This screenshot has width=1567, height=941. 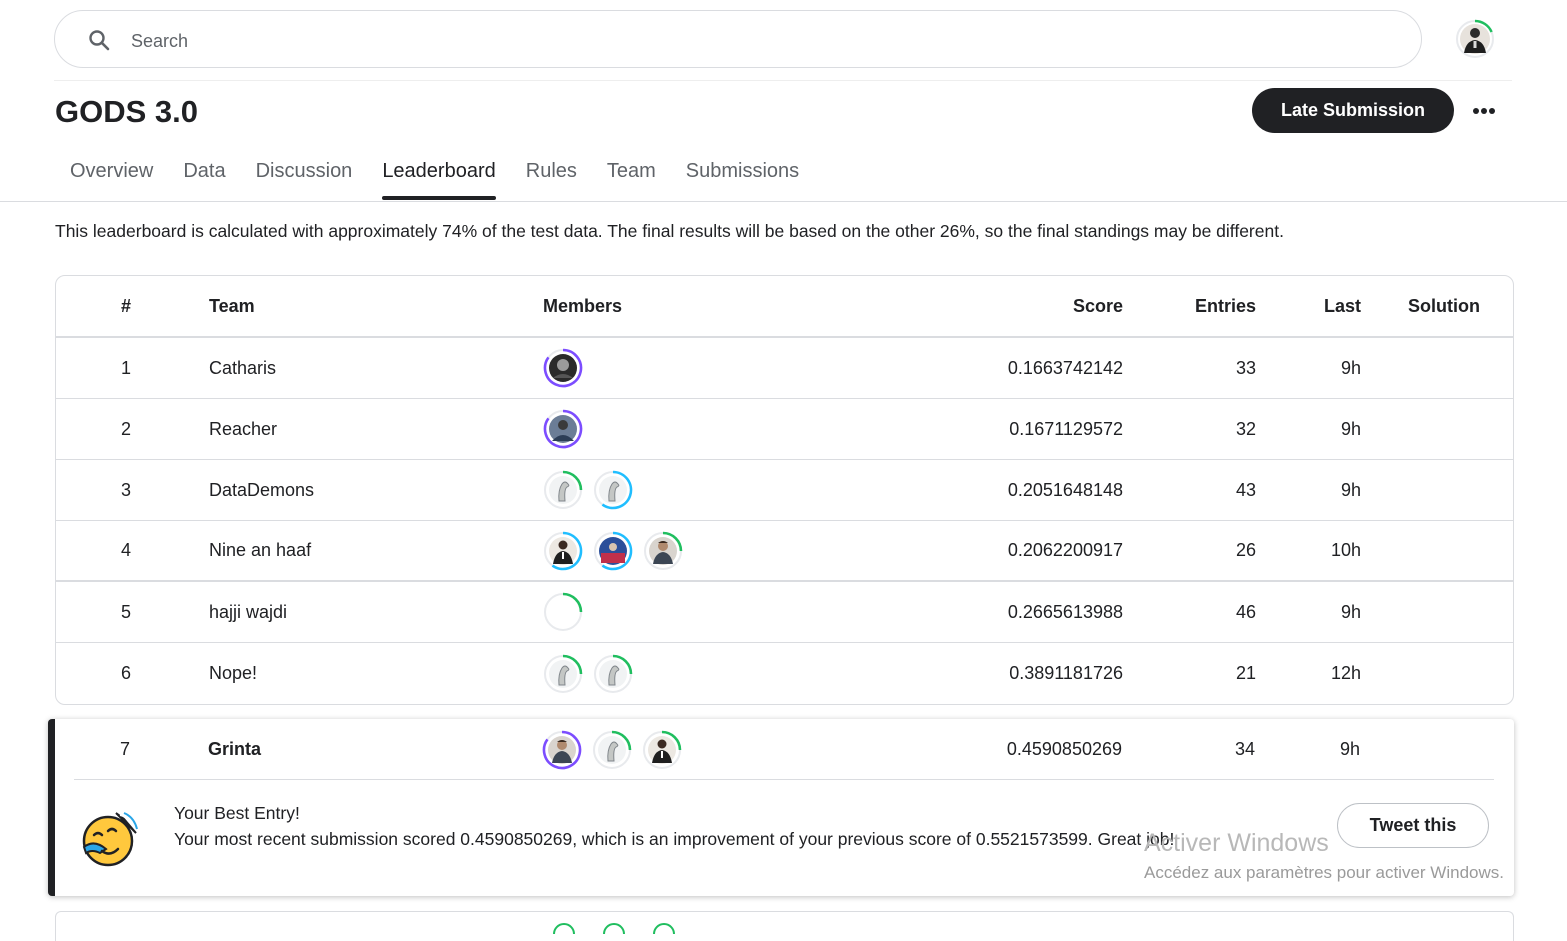 What do you see at coordinates (1206, 306) in the screenshot?
I see `header-entries: Entries` at bounding box center [1206, 306].